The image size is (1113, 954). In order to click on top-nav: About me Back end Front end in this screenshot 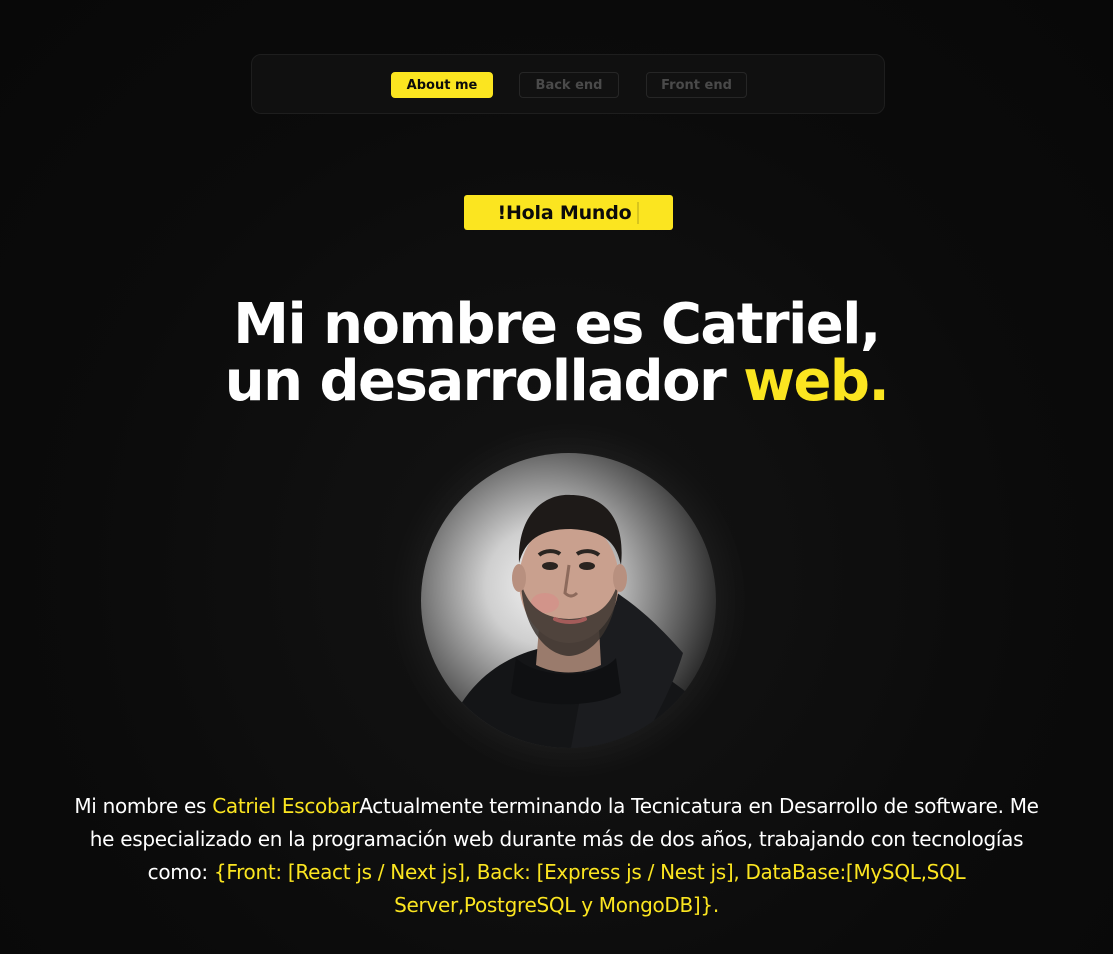, I will do `click(568, 84)`.